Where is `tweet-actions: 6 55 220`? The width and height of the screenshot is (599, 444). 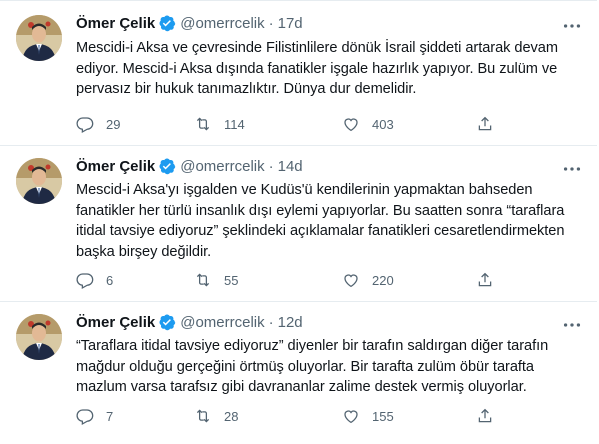
tweet-actions: 6 55 220 is located at coordinates (291, 280).